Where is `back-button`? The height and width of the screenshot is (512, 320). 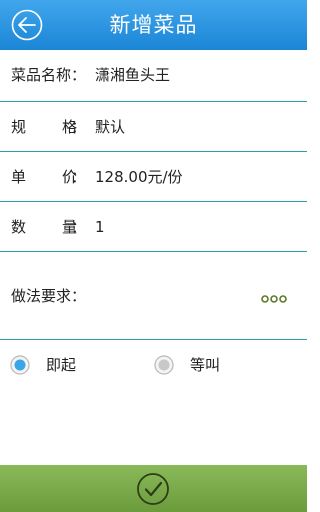 back-button is located at coordinates (27, 25).